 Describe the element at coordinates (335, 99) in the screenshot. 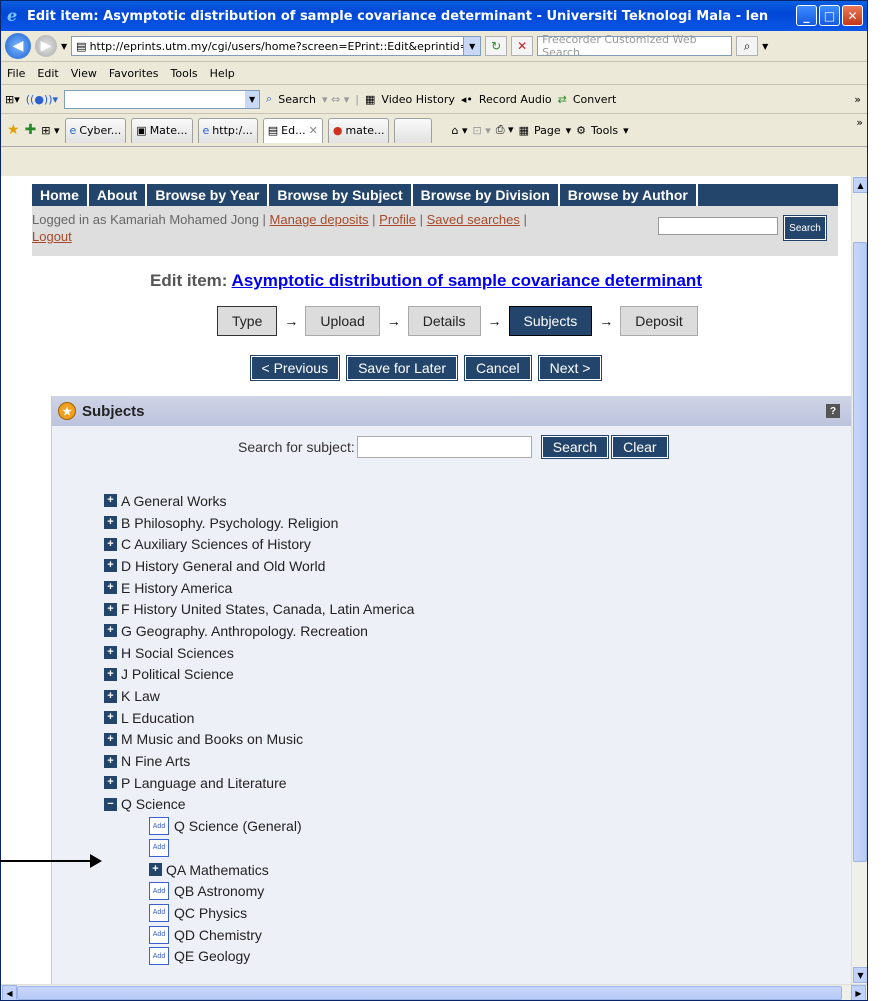

I see `navigation-icon: ▾ ⇔ ▾` at that location.